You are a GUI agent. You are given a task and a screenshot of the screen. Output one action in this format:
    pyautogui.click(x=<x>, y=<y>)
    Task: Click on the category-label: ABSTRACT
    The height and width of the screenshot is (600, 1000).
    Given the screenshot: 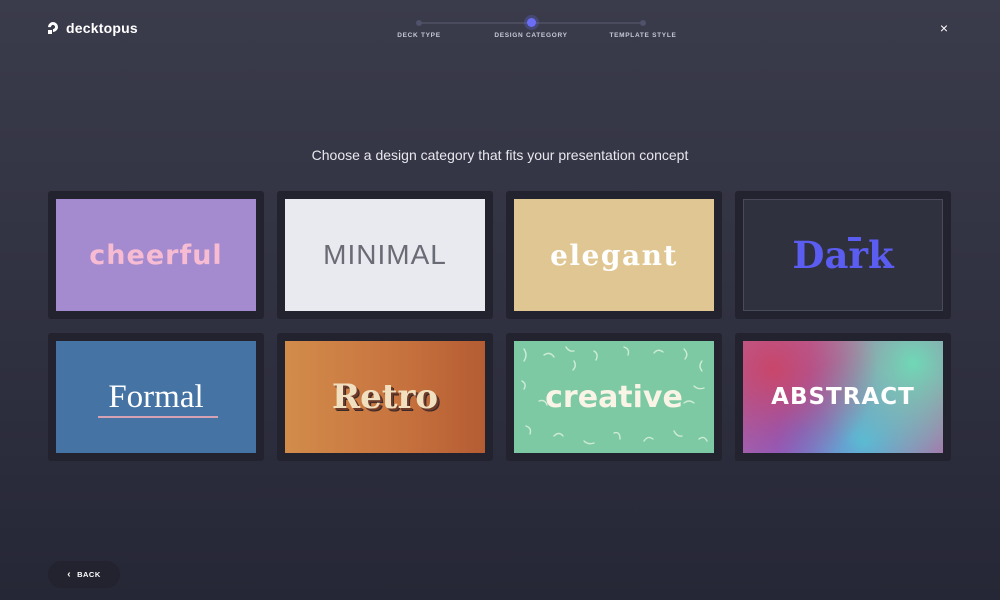 What is the action you would take?
    pyautogui.click(x=843, y=397)
    